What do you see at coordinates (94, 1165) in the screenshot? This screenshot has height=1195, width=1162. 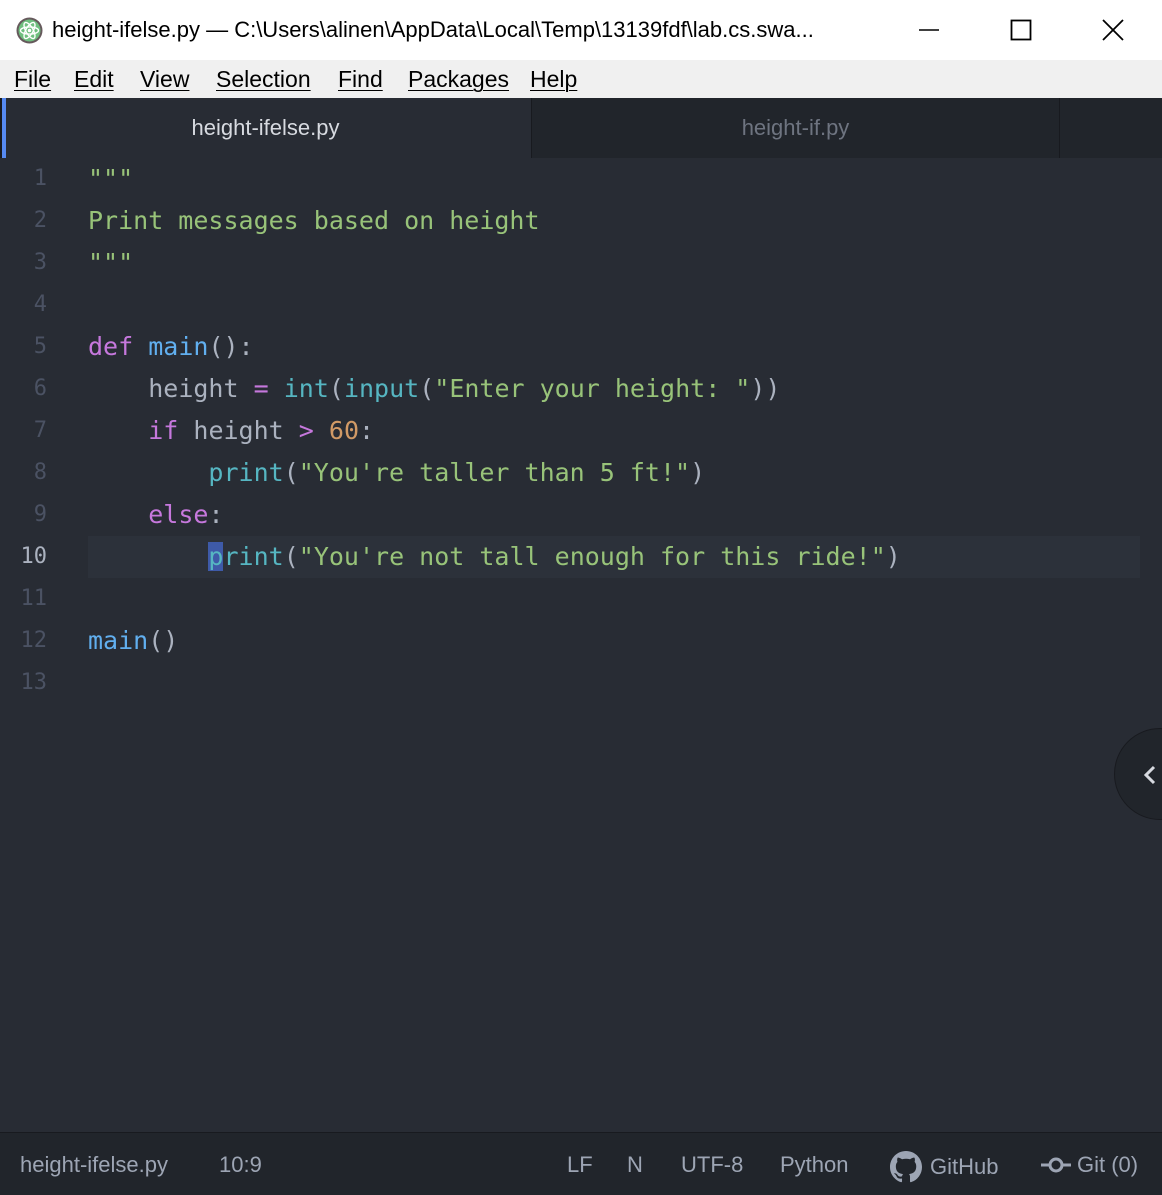 I see `status-file-path: height-ifelse.py` at bounding box center [94, 1165].